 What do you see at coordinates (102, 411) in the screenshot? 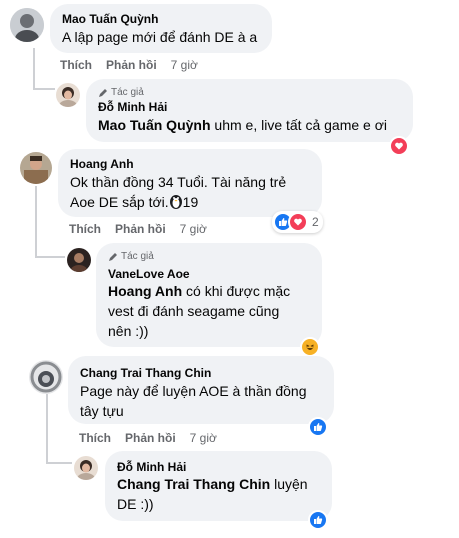
I see `comment-text: tây tựu` at bounding box center [102, 411].